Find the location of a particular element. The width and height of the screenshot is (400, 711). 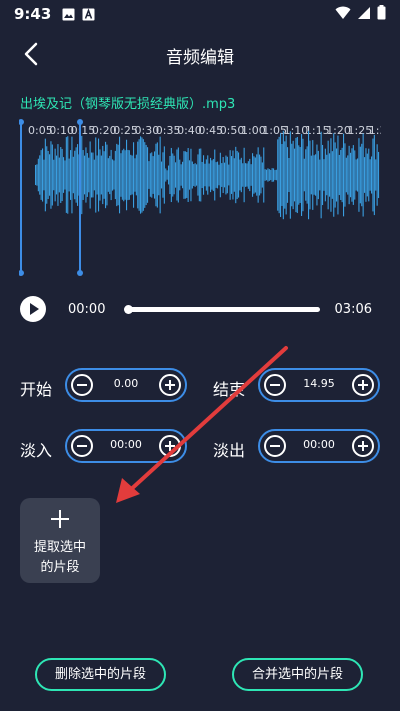

image-icon is located at coordinates (68, 14).